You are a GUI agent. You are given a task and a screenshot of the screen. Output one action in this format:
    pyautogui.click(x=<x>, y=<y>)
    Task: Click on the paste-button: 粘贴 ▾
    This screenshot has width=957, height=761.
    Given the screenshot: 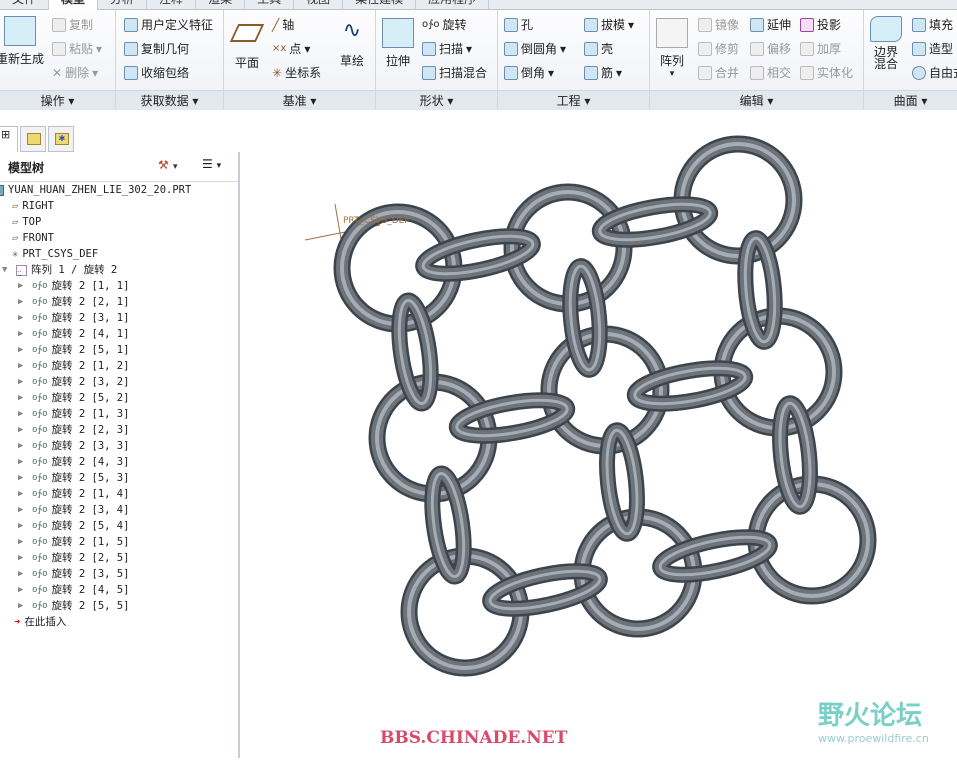 What is the action you would take?
    pyautogui.click(x=77, y=48)
    